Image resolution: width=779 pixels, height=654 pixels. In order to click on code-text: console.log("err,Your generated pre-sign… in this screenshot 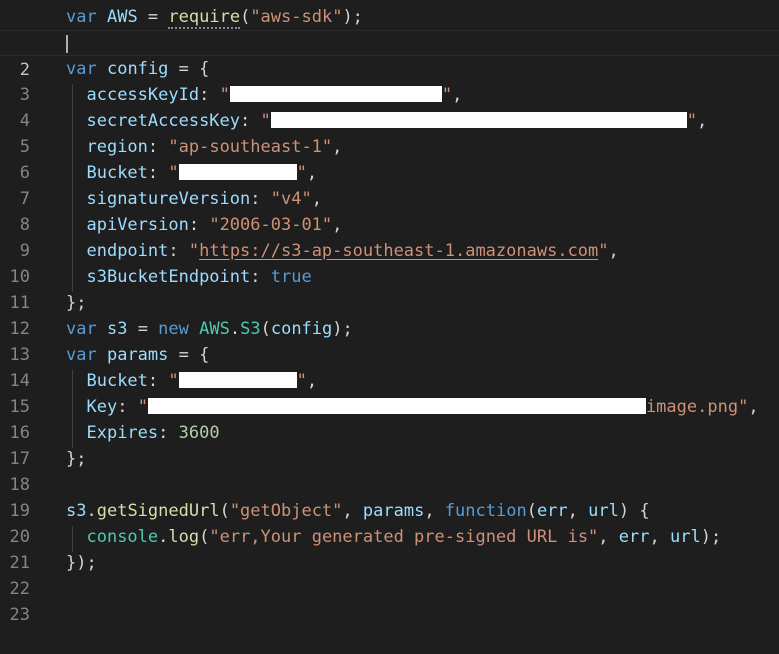, I will do `click(393, 537)`.